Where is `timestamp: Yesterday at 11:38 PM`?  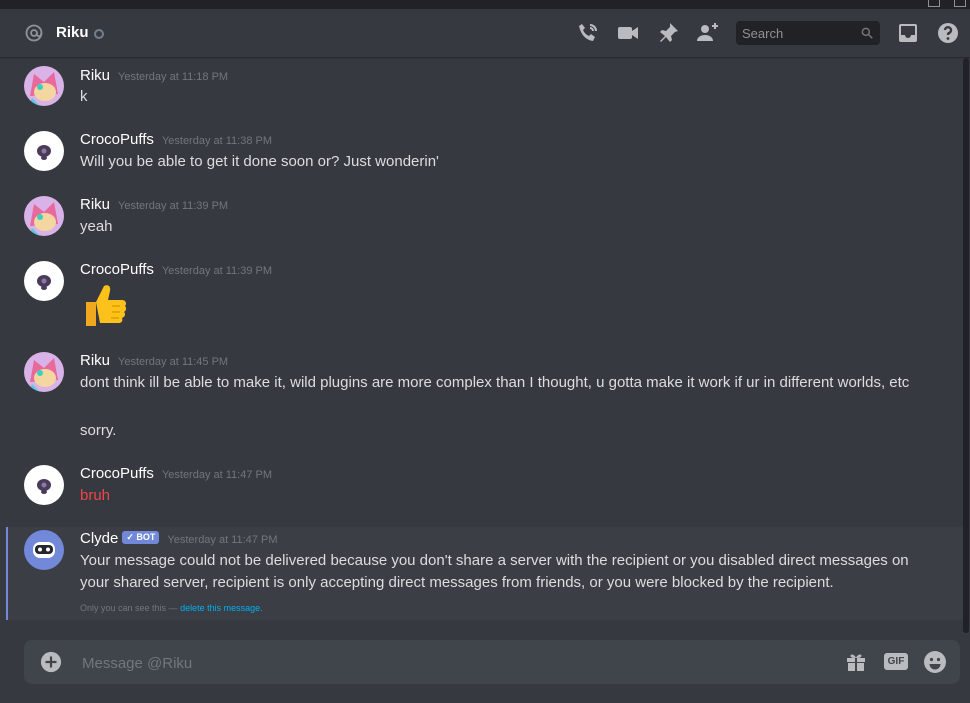 timestamp: Yesterday at 11:38 PM is located at coordinates (217, 141).